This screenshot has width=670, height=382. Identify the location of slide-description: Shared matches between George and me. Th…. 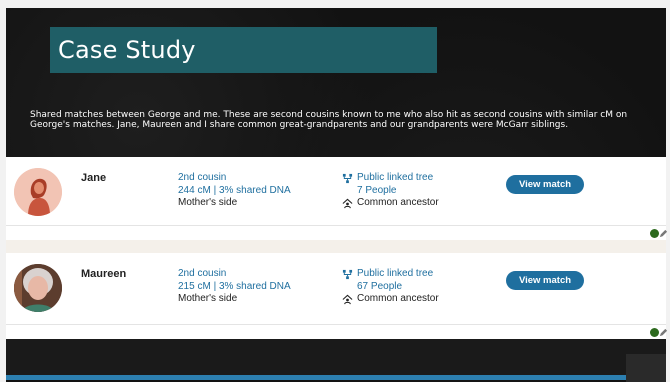
(329, 120).